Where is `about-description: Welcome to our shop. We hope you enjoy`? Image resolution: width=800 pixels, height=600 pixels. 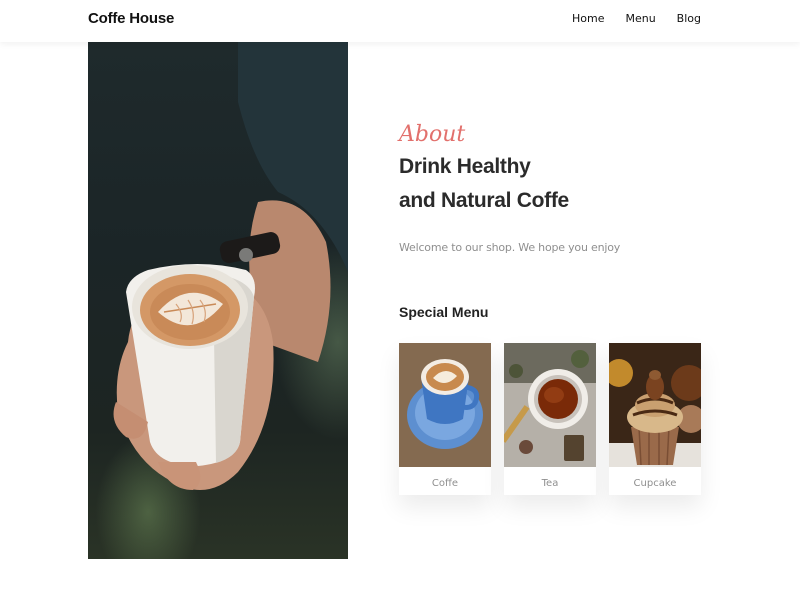
about-description: Welcome to our shop. We hope you enjoy is located at coordinates (510, 247).